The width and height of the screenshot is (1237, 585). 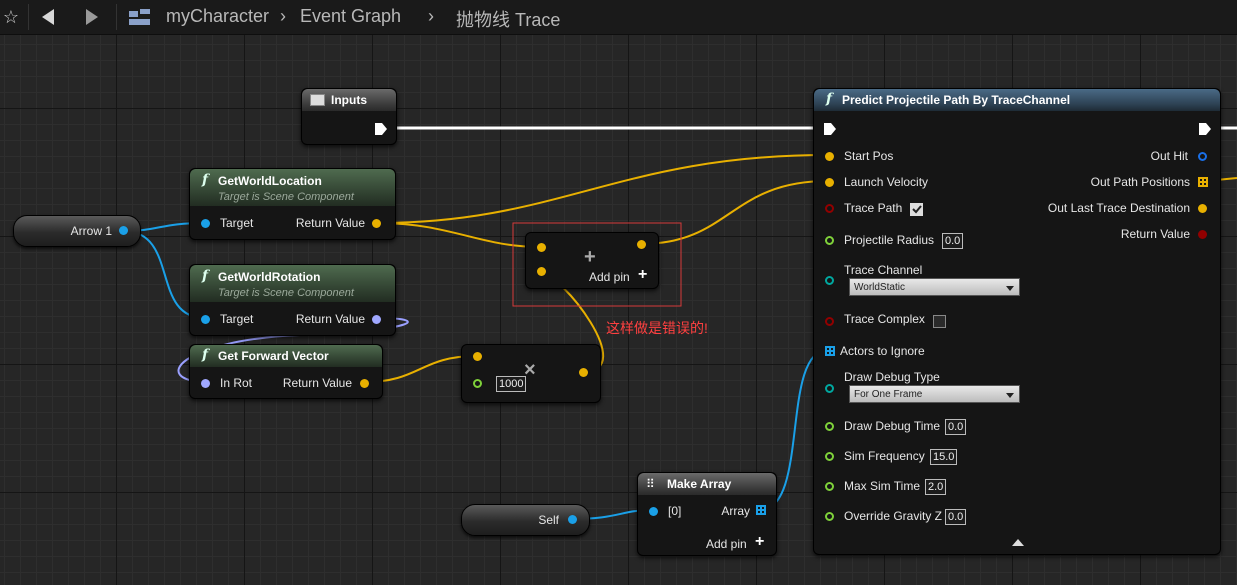 What do you see at coordinates (953, 241) in the screenshot?
I see `projectile-radius-field: 0.0` at bounding box center [953, 241].